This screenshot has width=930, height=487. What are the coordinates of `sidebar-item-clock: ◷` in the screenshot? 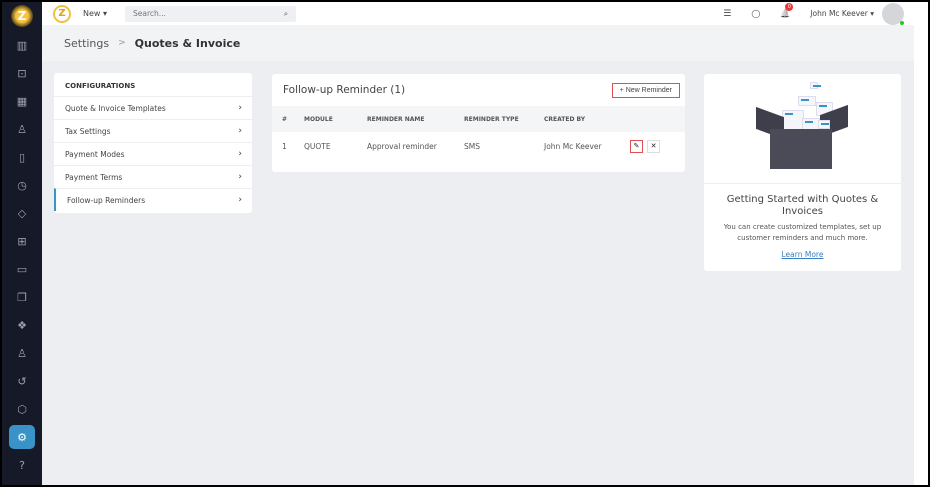 It's located at (22, 185).